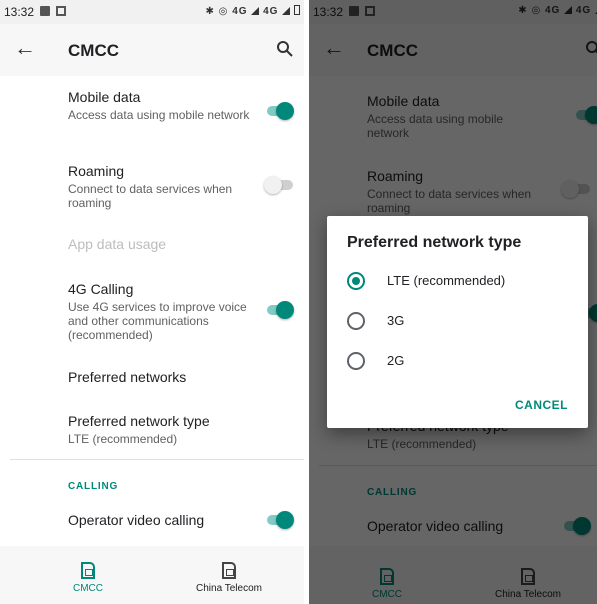 Image resolution: width=597 pixels, height=604 pixels. I want to click on search-icon, so click(285, 49).